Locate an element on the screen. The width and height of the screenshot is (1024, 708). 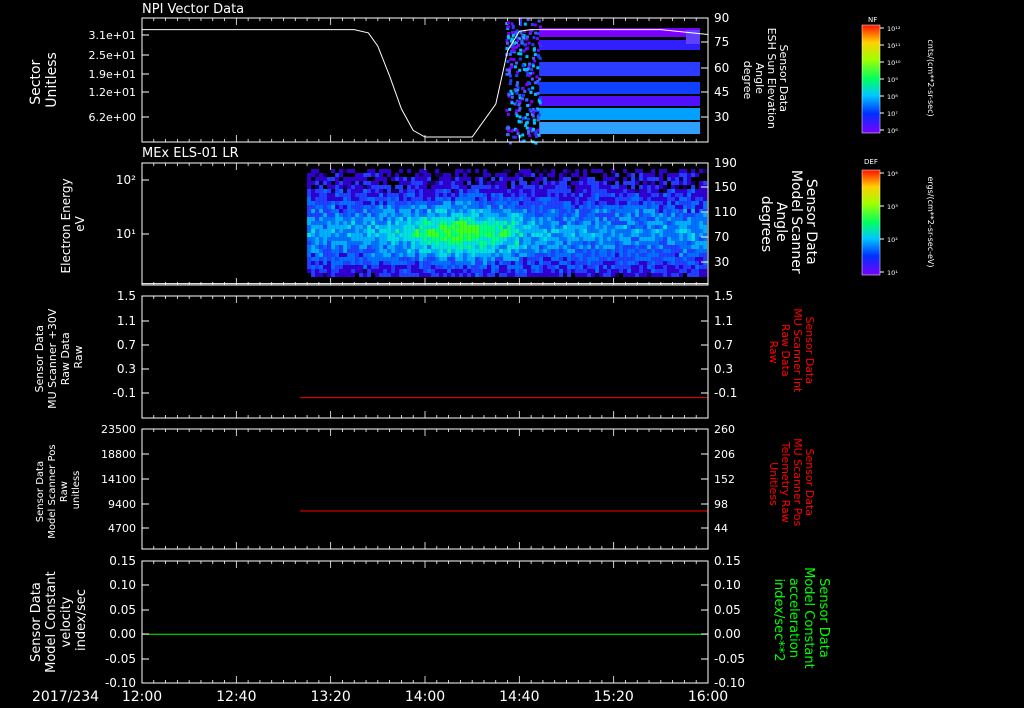
tick-label: 1.5 is located at coordinates (723, 296).